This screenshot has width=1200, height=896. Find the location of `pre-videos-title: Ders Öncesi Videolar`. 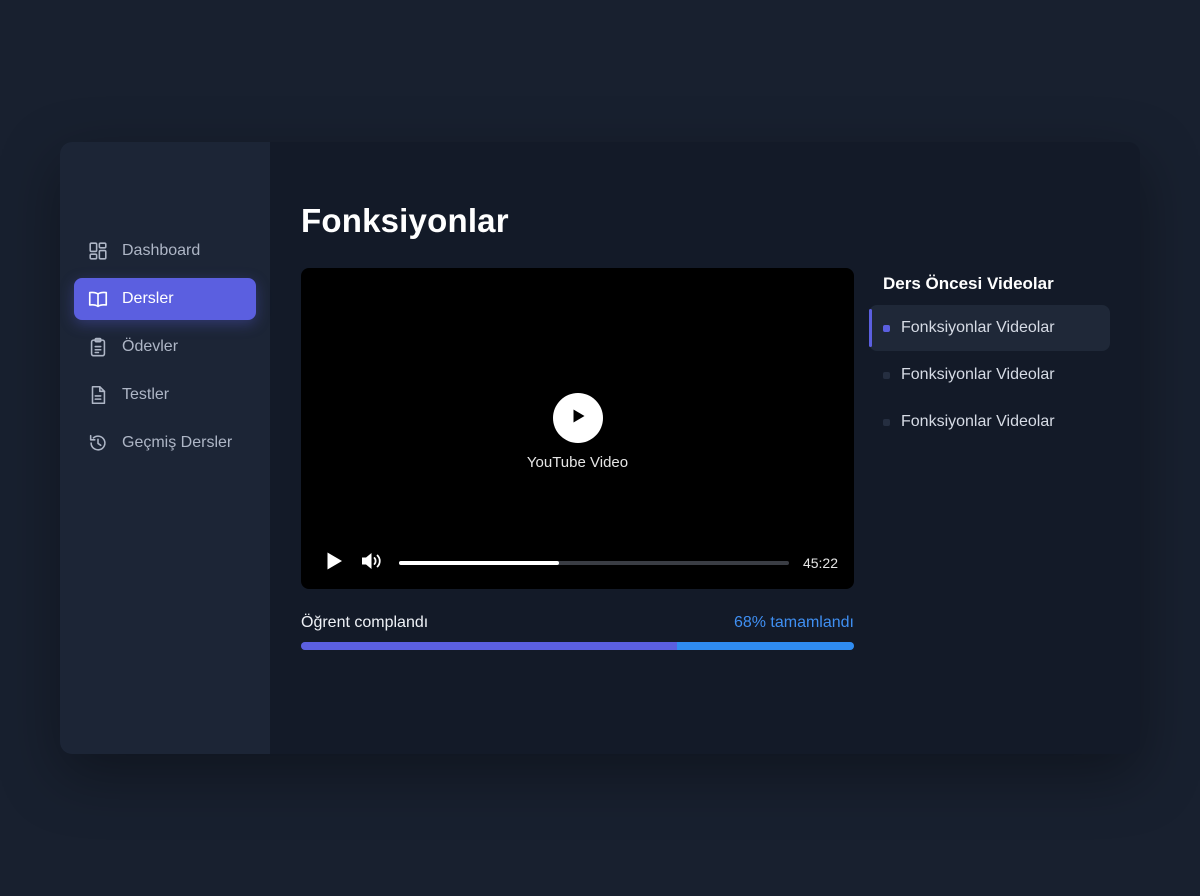

pre-videos-title: Ders Öncesi Videolar is located at coordinates (968, 283).